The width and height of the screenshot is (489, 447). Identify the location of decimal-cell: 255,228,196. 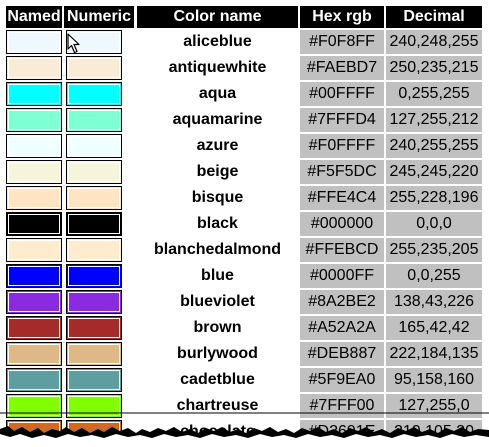
(434, 198).